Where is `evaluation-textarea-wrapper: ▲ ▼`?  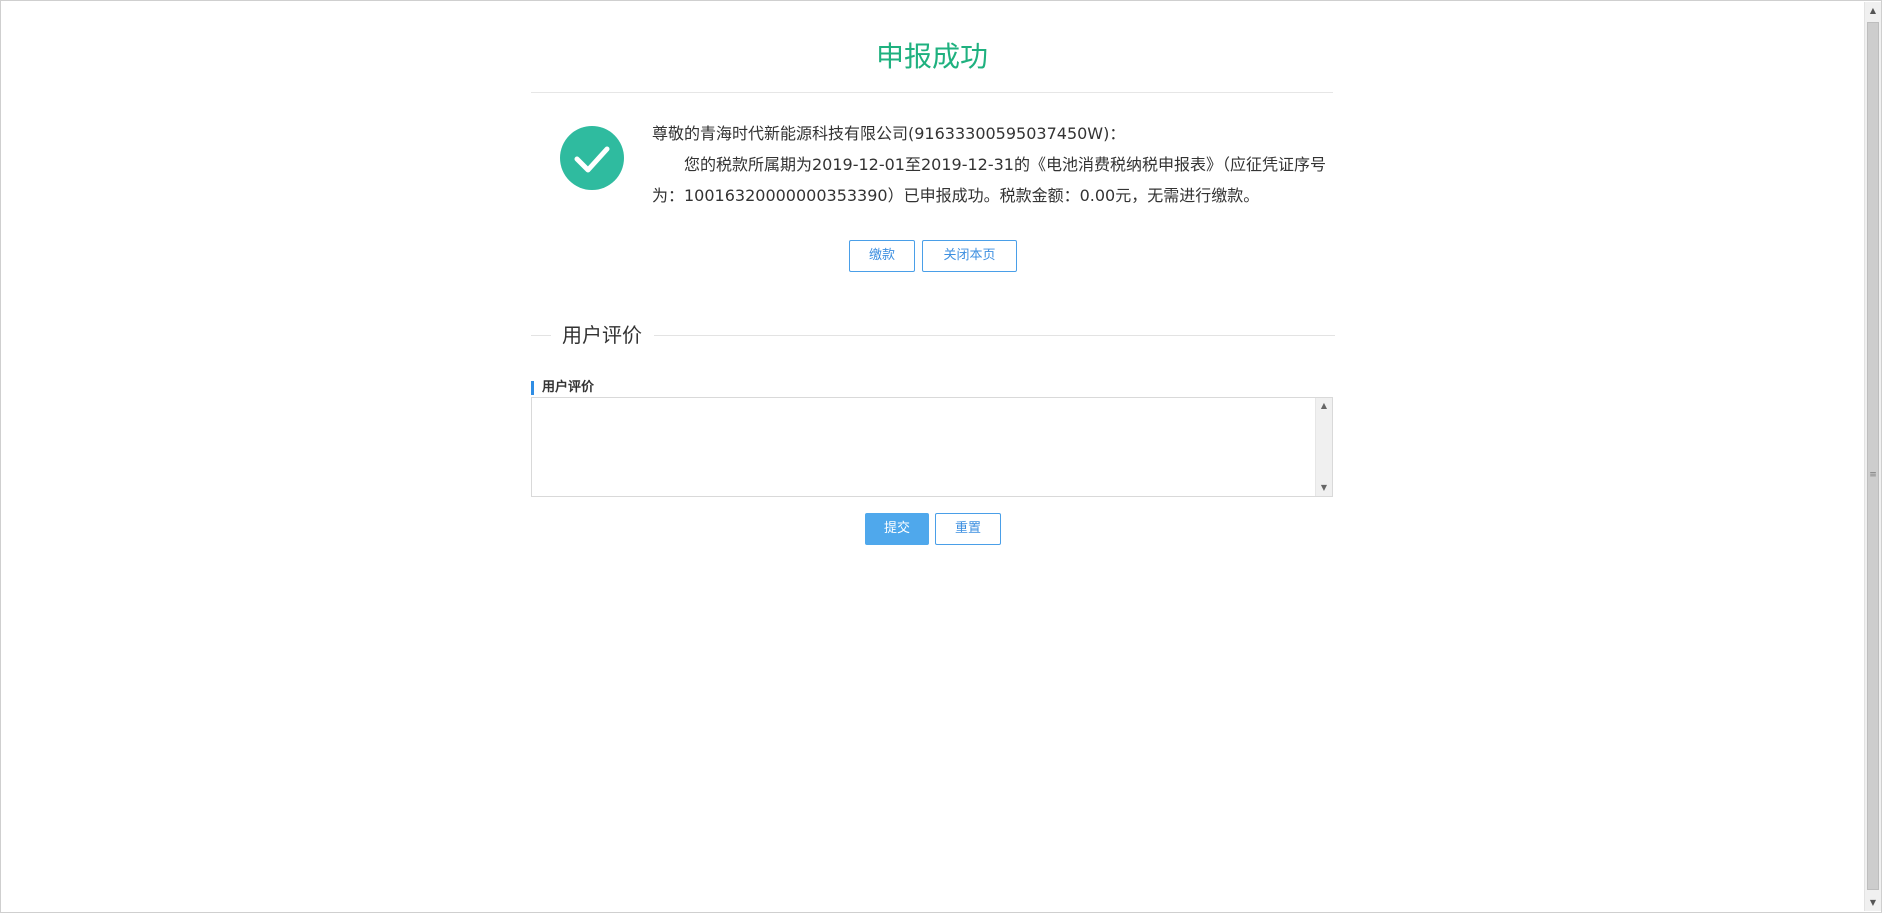 evaluation-textarea-wrapper: ▲ ▼ is located at coordinates (932, 447).